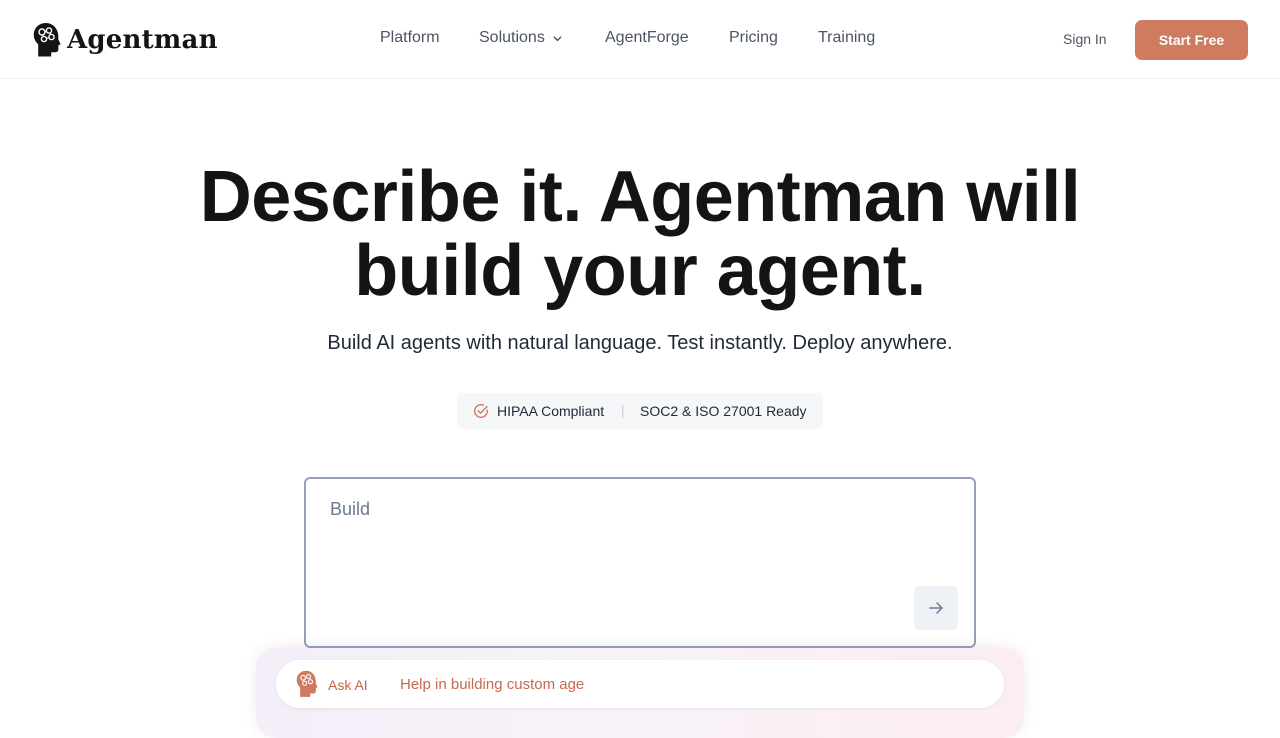  I want to click on brand-name: Agentman, so click(142, 40).